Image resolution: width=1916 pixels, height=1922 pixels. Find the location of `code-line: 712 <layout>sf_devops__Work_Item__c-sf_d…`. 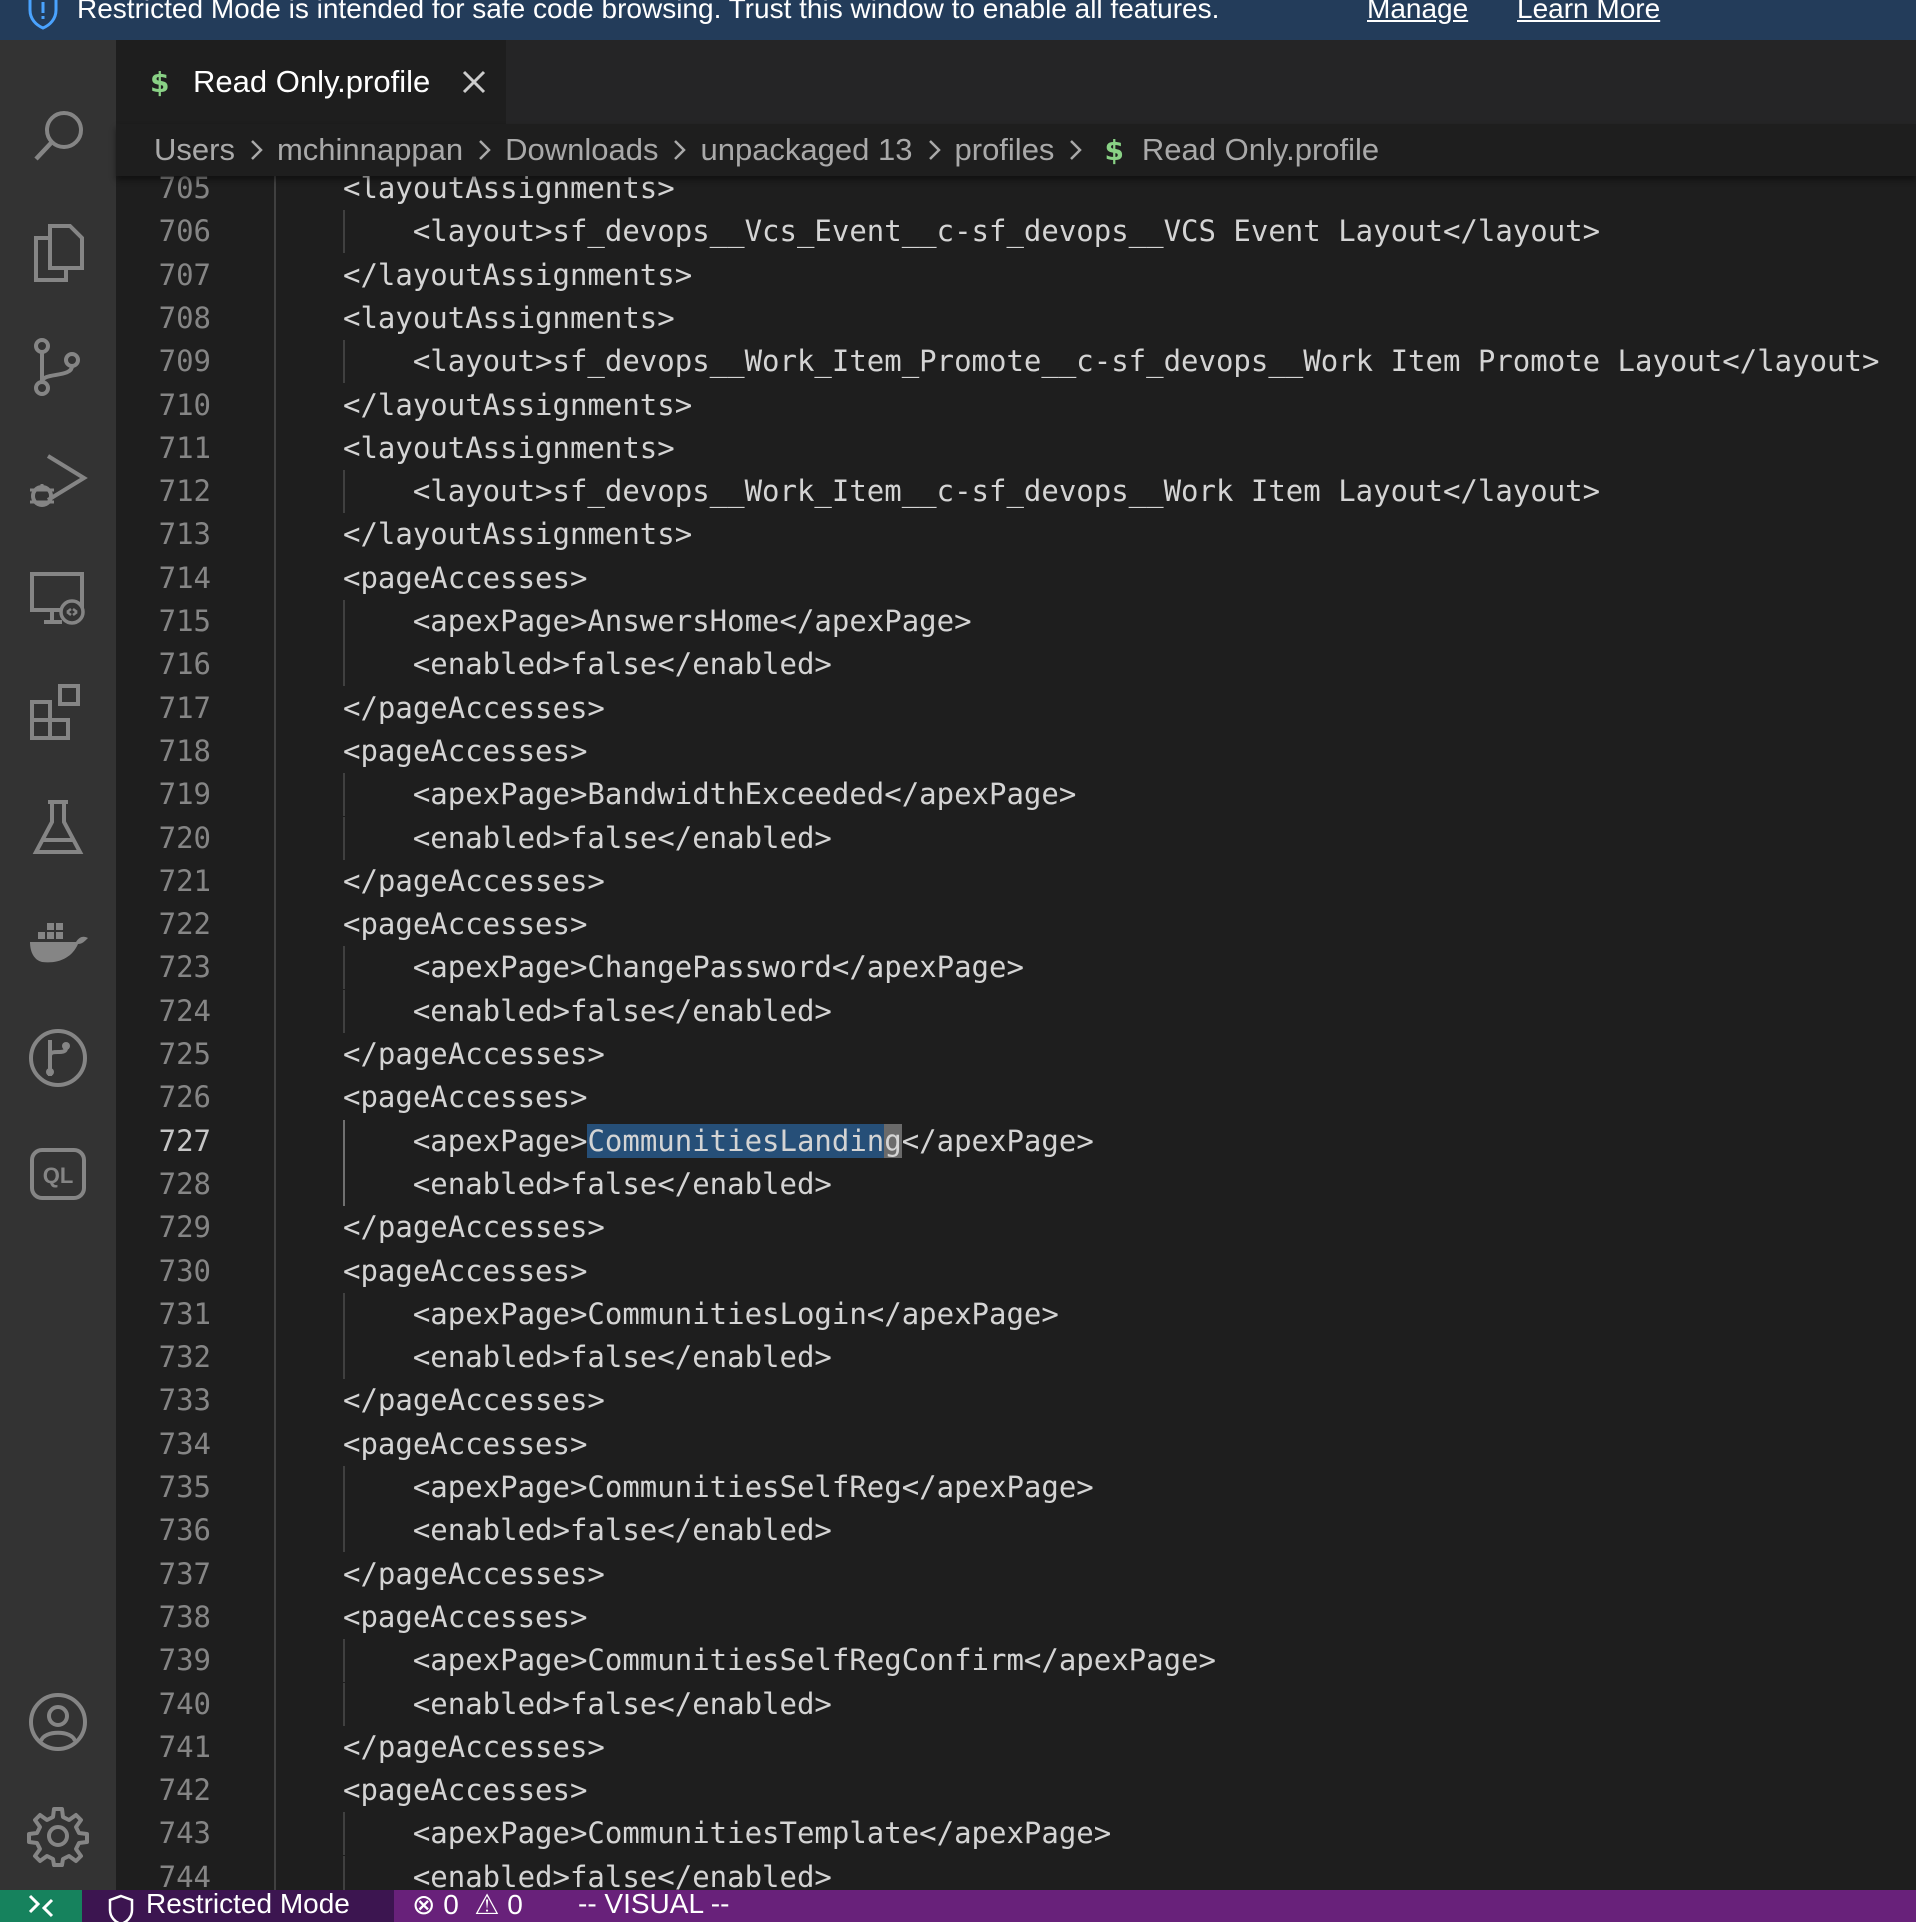

code-line: 712 <layout>sf_devops__Work_Item__c-sf_d… is located at coordinates (1016, 492).